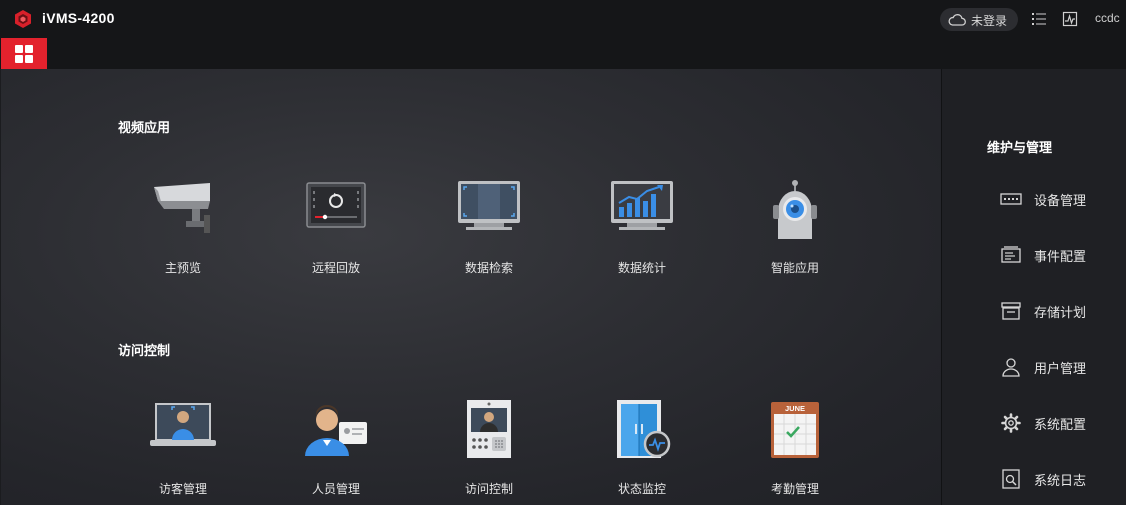 Image resolution: width=1126 pixels, height=505 pixels. Describe the element at coordinates (795, 408) in the screenshot. I see `calendar-month: JUNE` at that location.